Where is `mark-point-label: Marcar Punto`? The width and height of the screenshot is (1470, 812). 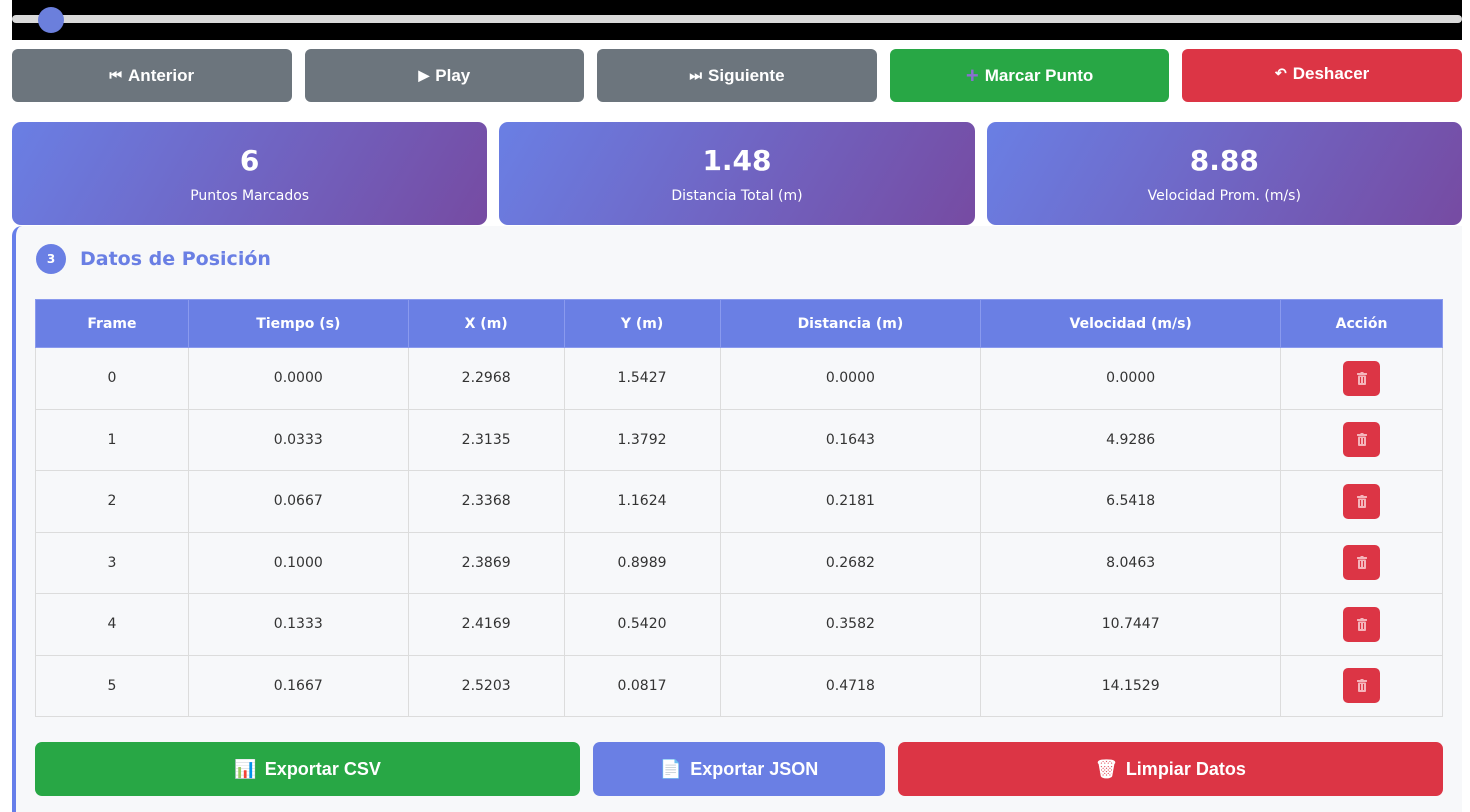 mark-point-label: Marcar Punto is located at coordinates (1039, 75).